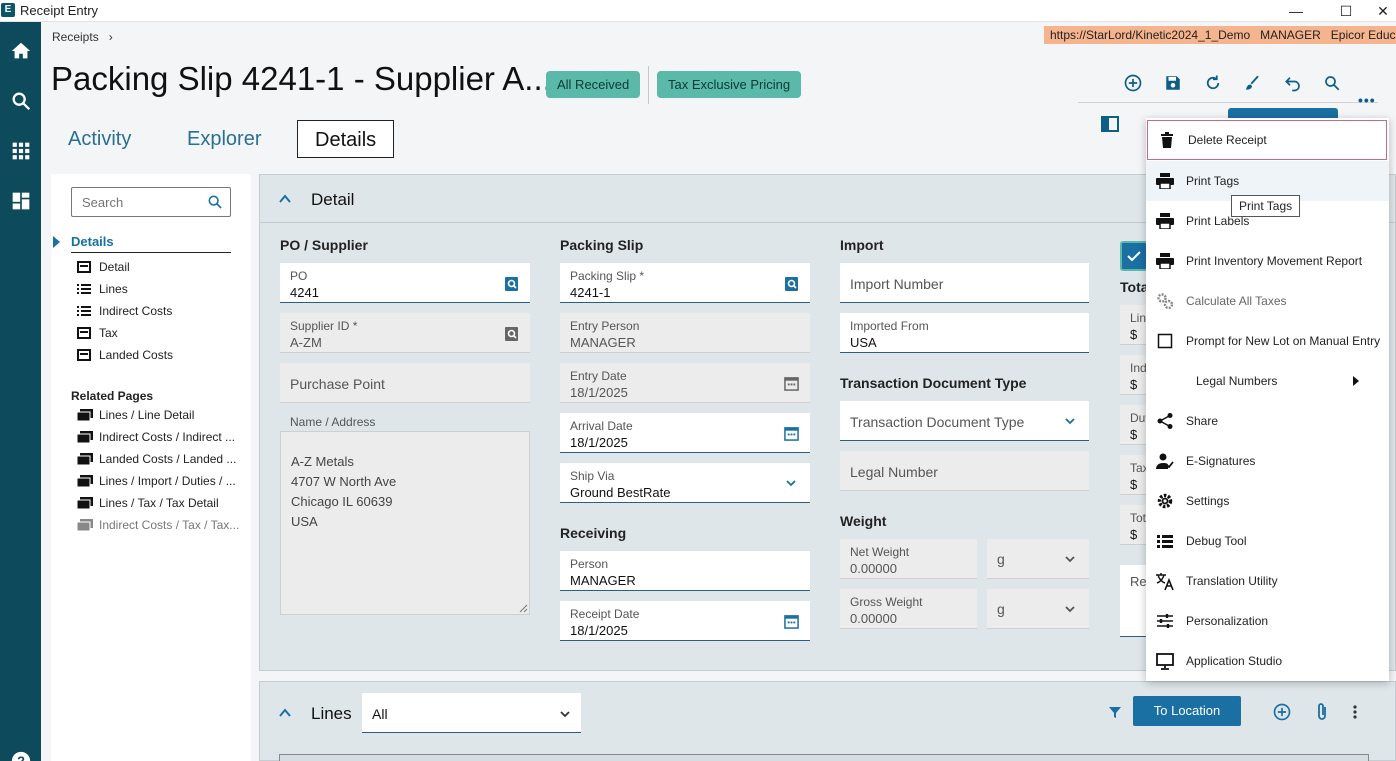  I want to click on transaction-document-type-select: Transaction Document Type, so click(964, 421).